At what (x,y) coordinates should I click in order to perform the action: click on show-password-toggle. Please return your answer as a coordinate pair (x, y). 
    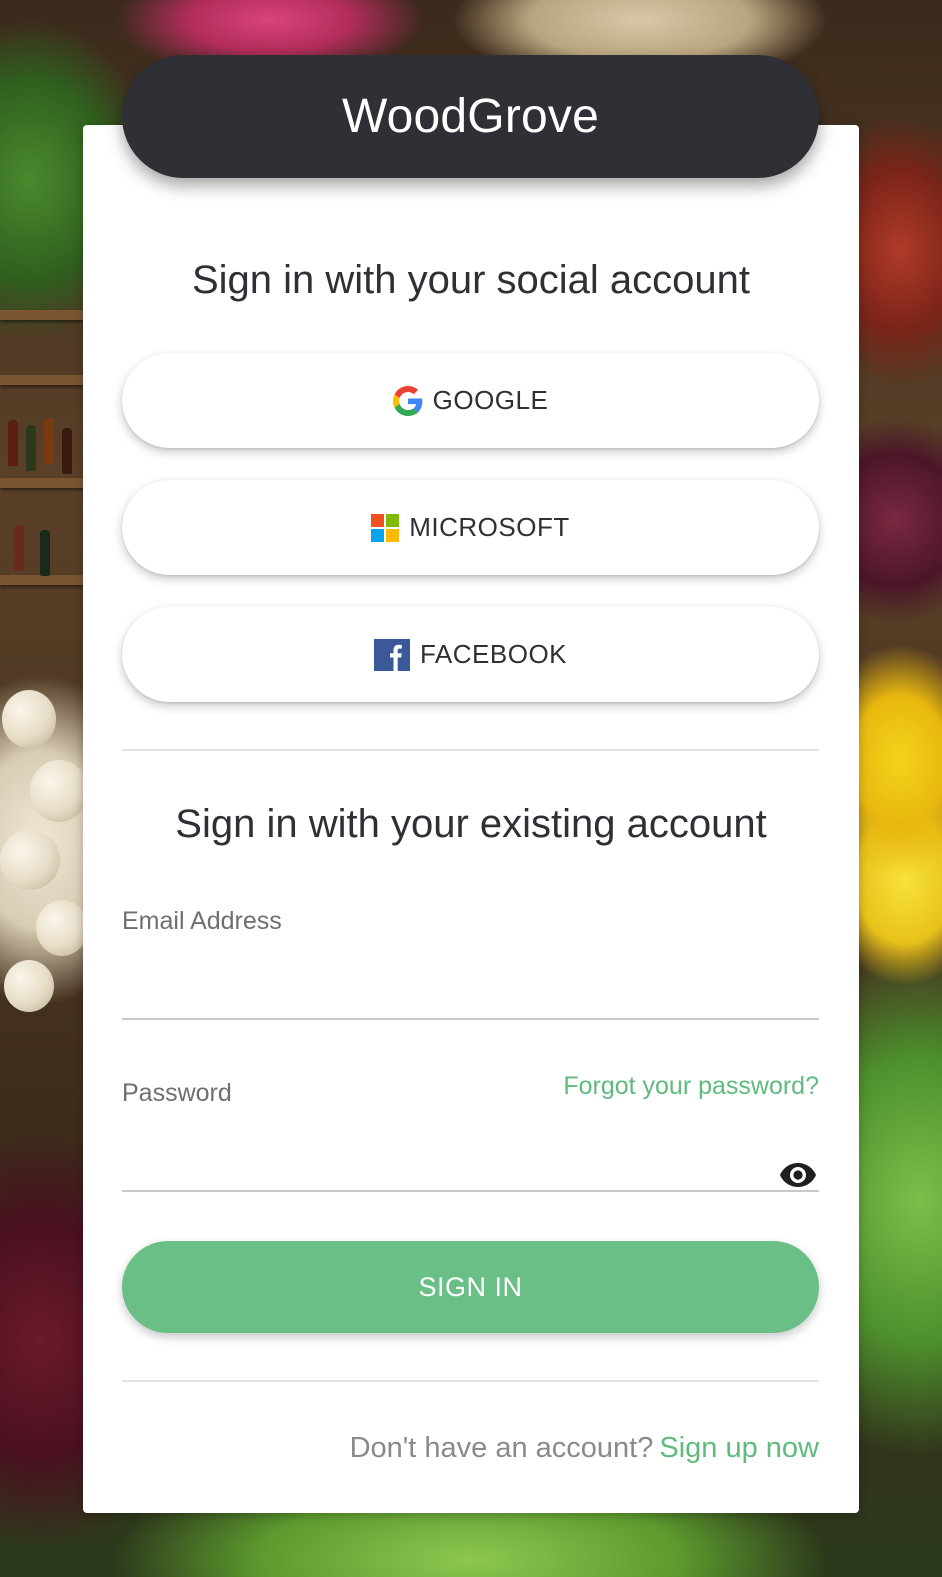
    Looking at the image, I should click on (798, 1175).